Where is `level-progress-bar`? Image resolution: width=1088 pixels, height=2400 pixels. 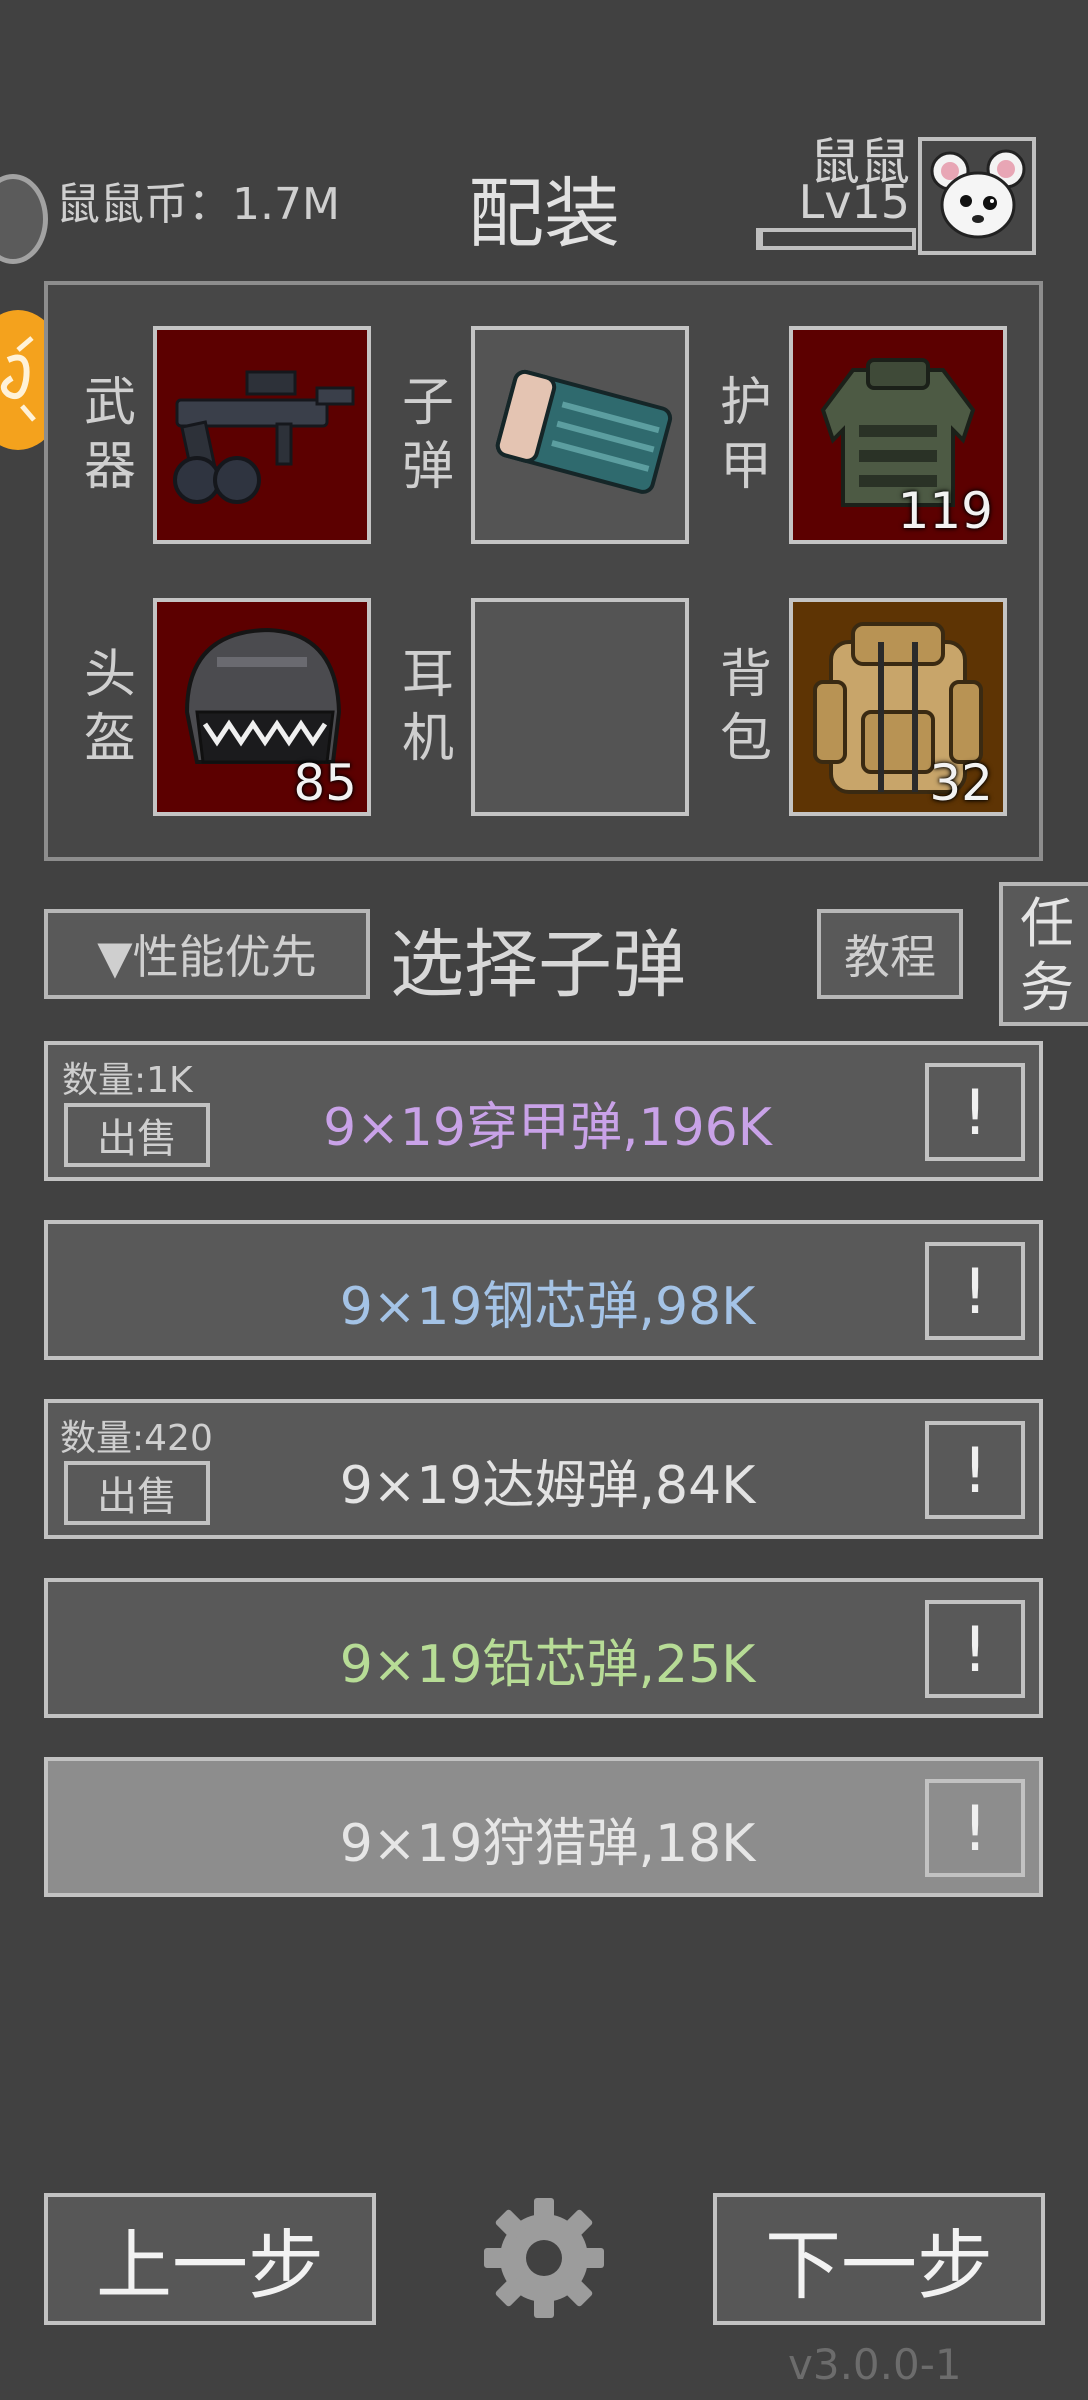
level-progress-bar is located at coordinates (836, 239).